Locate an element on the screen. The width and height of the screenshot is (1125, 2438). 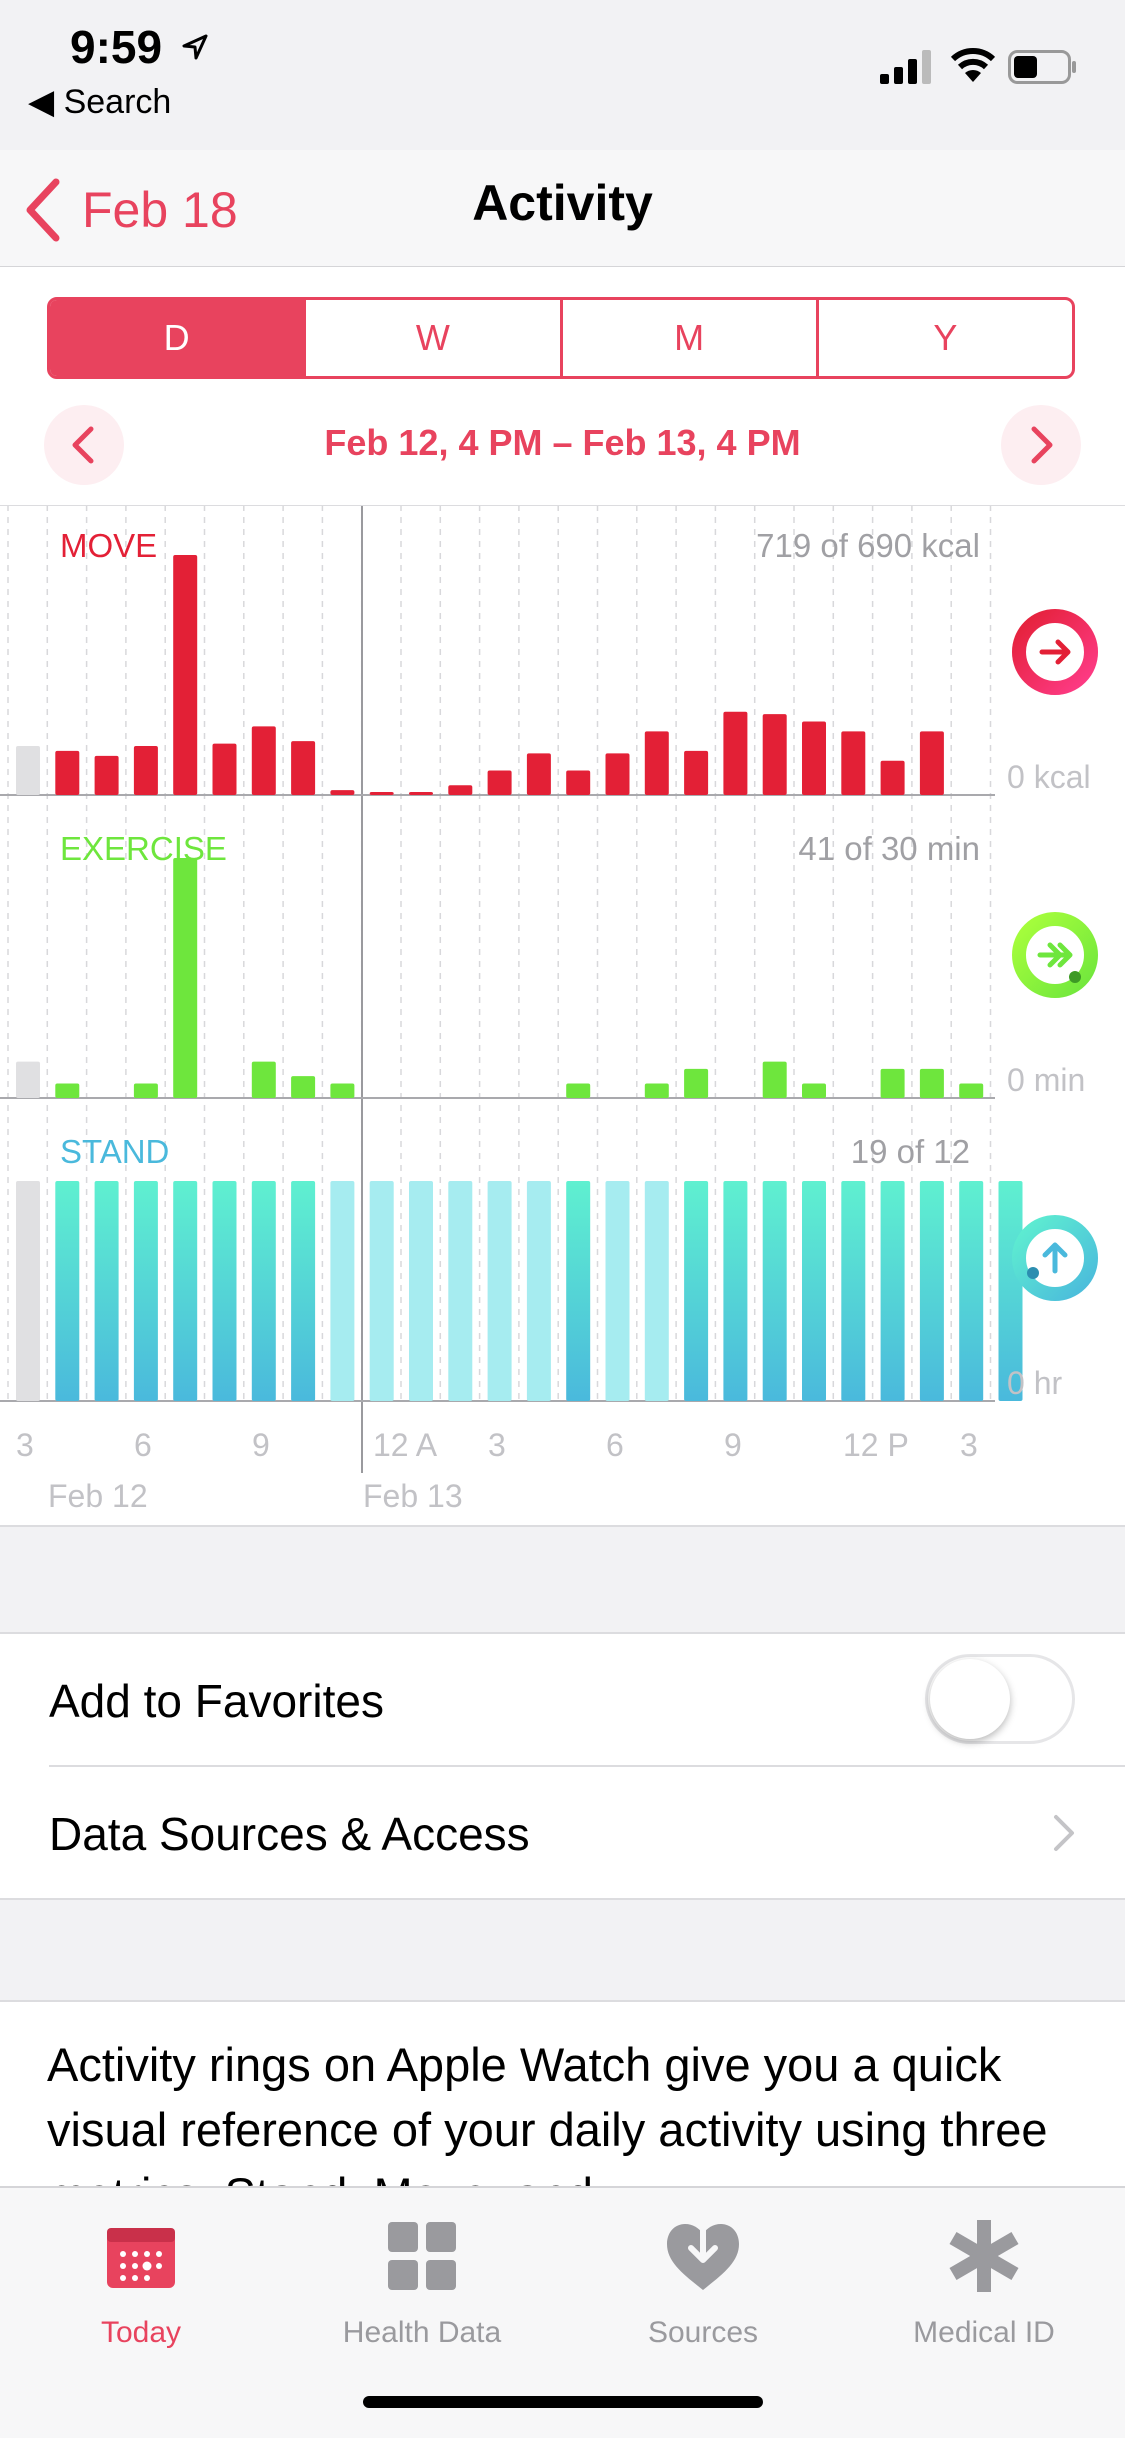
move-summary: 719 of 690 kcal is located at coordinates (868, 545).